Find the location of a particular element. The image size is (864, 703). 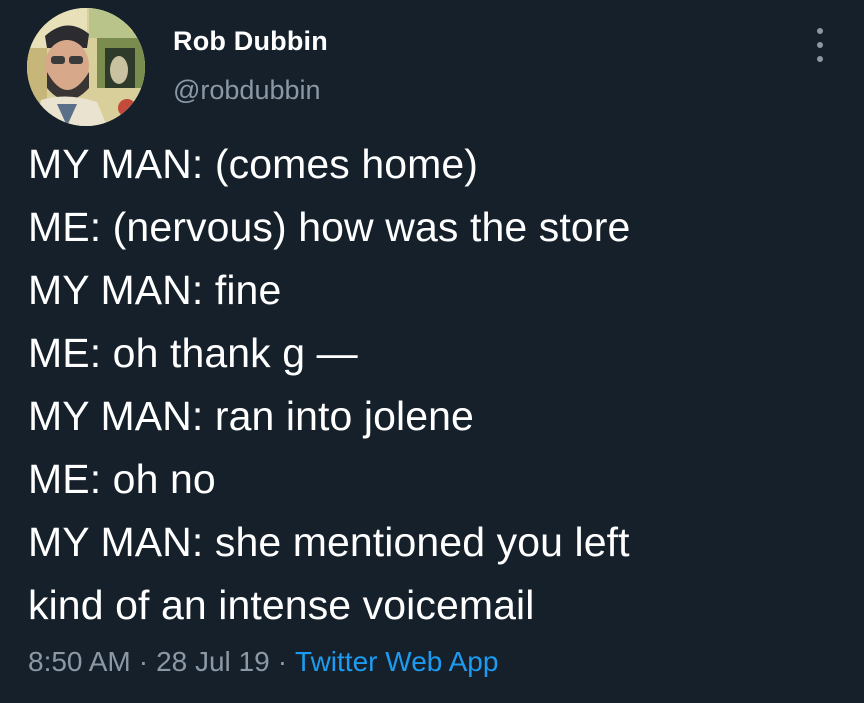

tweet-text-line: MY MAN: (comes home) is located at coordinates (253, 164).